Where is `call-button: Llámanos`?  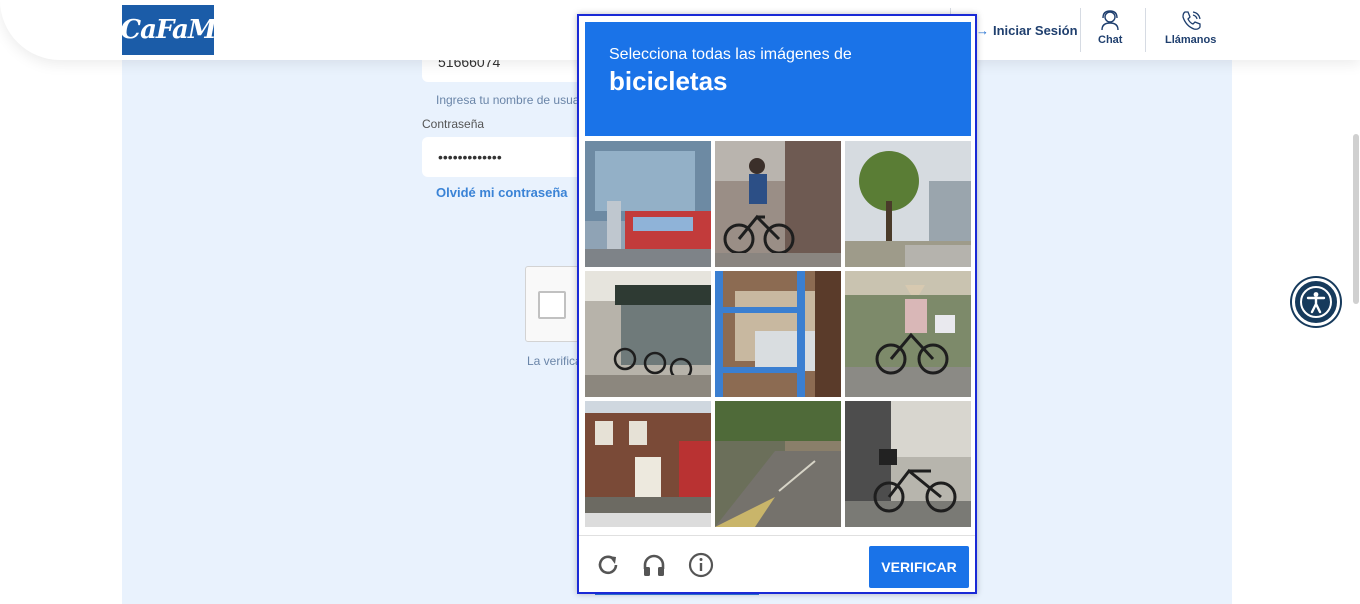
call-button: Llámanos is located at coordinates (1190, 27).